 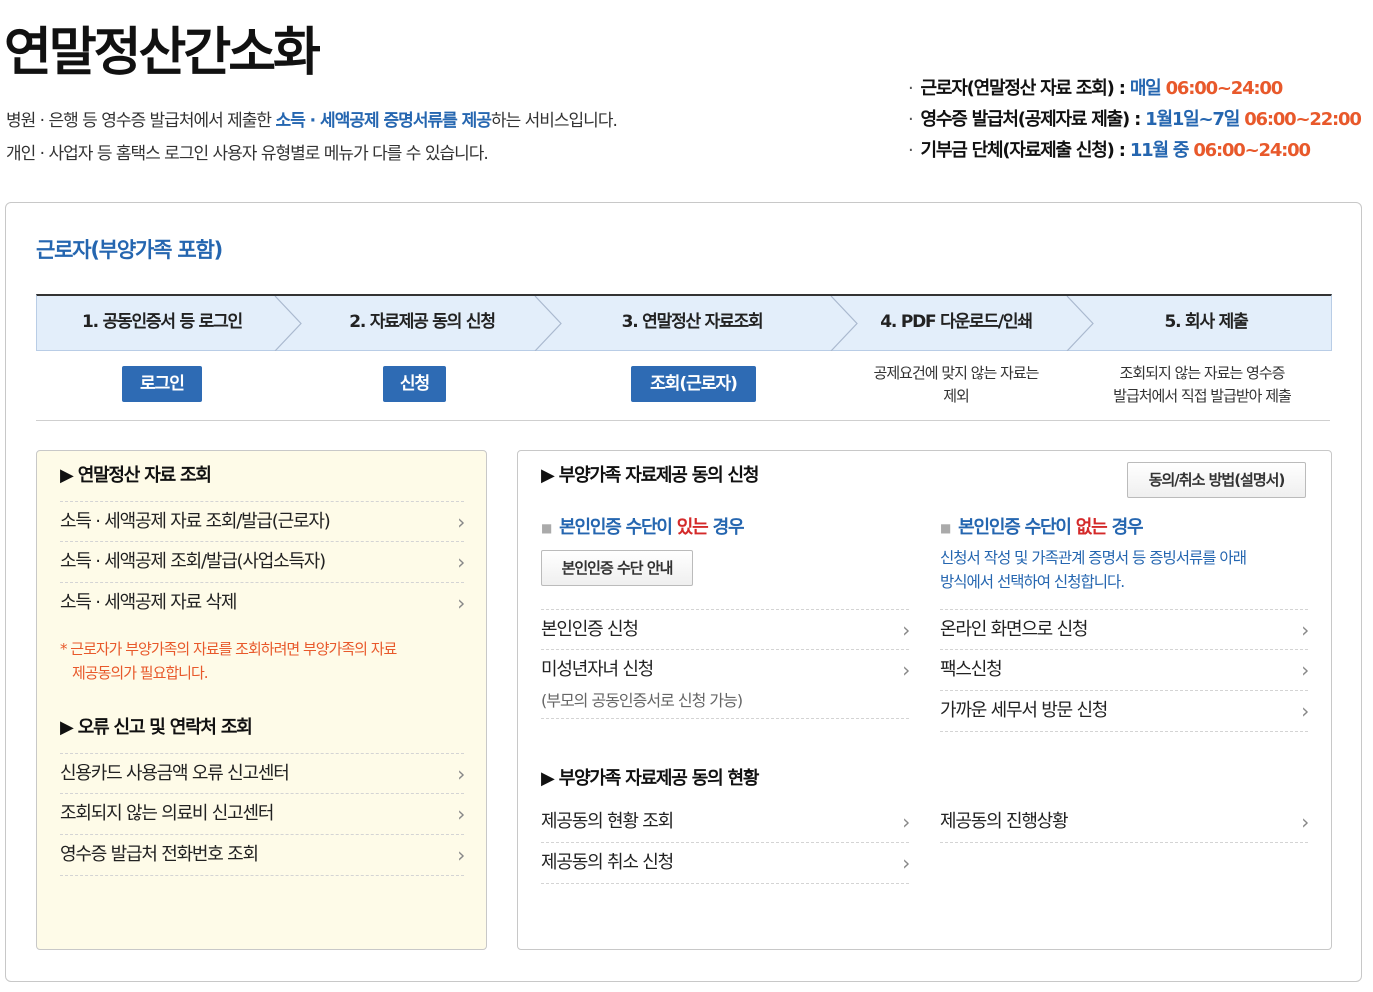 What do you see at coordinates (162, 384) in the screenshot?
I see `login-button: 로그인` at bounding box center [162, 384].